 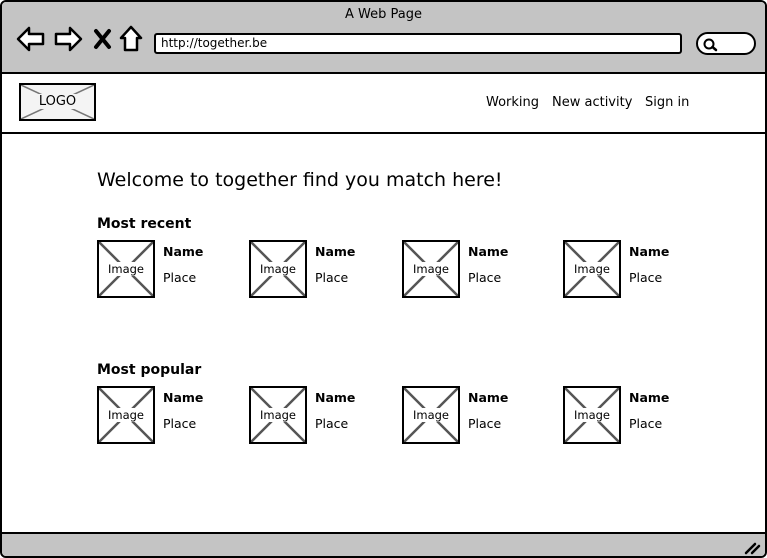 What do you see at coordinates (592, 102) in the screenshot?
I see `nav-link-new-activity: New activity` at bounding box center [592, 102].